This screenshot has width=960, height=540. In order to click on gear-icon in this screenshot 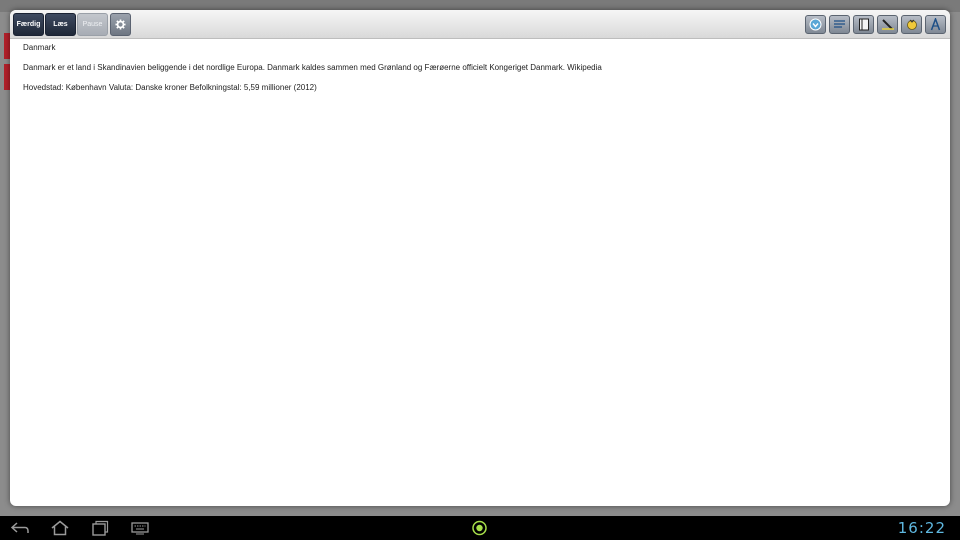, I will do `click(120, 24)`.